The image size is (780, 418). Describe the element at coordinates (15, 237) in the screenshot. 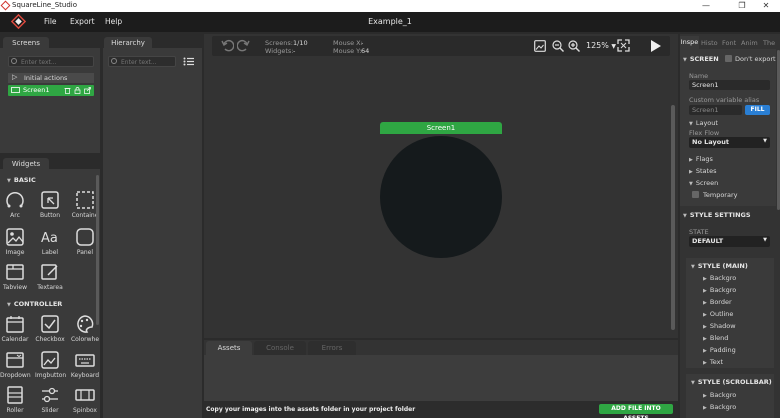

I see `image-icon` at that location.